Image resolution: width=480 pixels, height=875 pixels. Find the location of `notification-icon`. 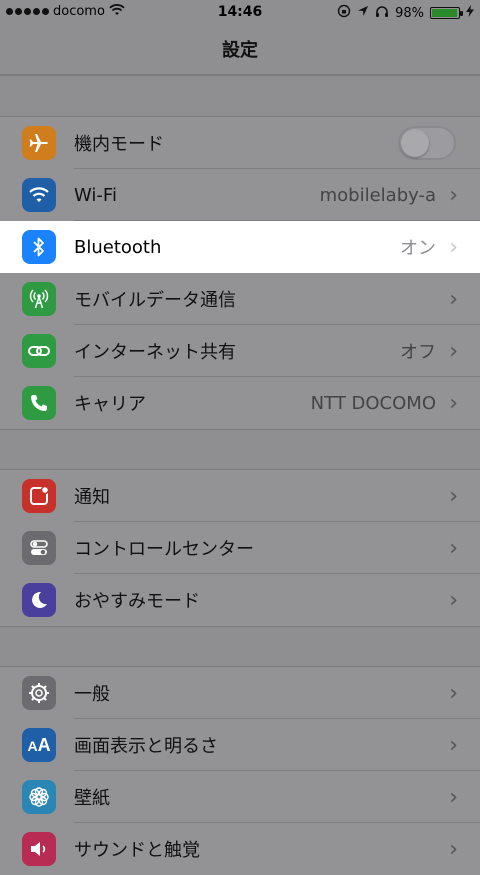

notification-icon is located at coordinates (39, 496).